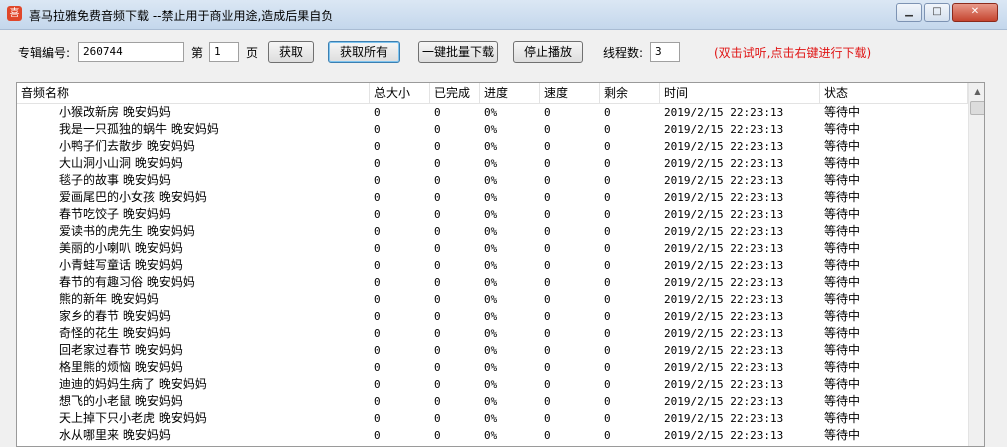 The image size is (1007, 447). I want to click on table-row: 小青蛙写童话 晚安妈妈 0 0 0% 0 0 2019/2/15 22:23:13 等待中, so click(492, 265).